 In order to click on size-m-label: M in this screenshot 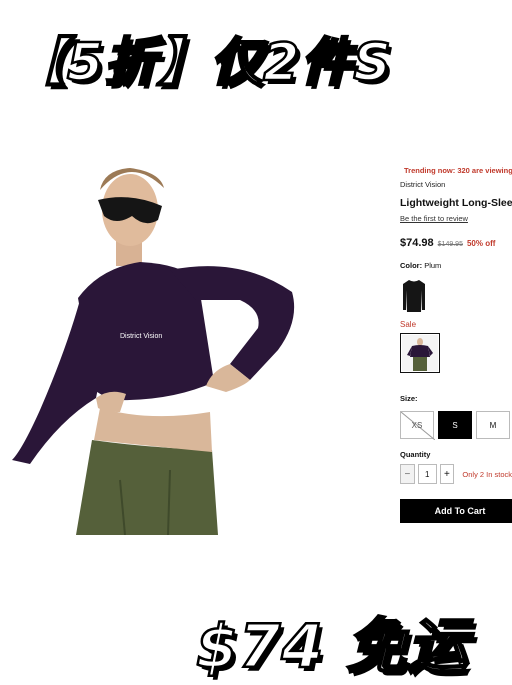, I will do `click(493, 425)`.